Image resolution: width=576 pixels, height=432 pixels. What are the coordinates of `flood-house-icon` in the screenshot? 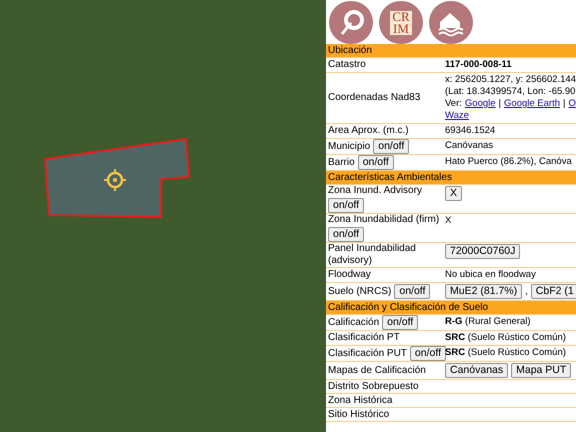 It's located at (451, 22).